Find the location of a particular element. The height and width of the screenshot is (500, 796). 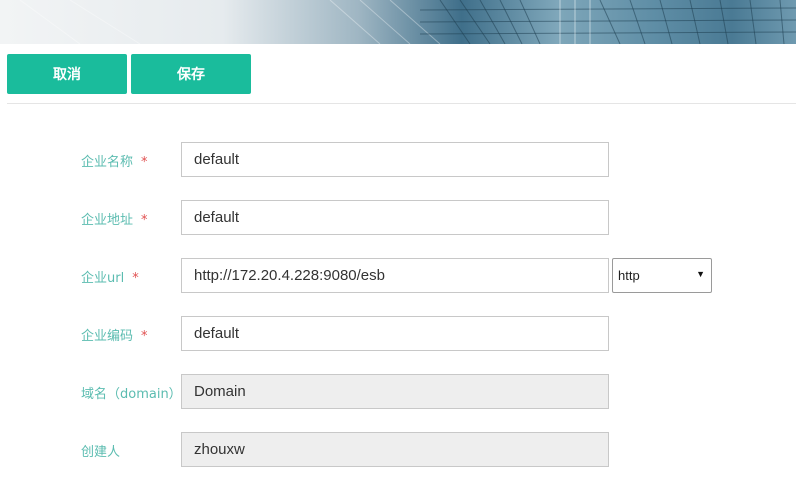

form-row-company-code: 企业编码 * is located at coordinates (398, 334).